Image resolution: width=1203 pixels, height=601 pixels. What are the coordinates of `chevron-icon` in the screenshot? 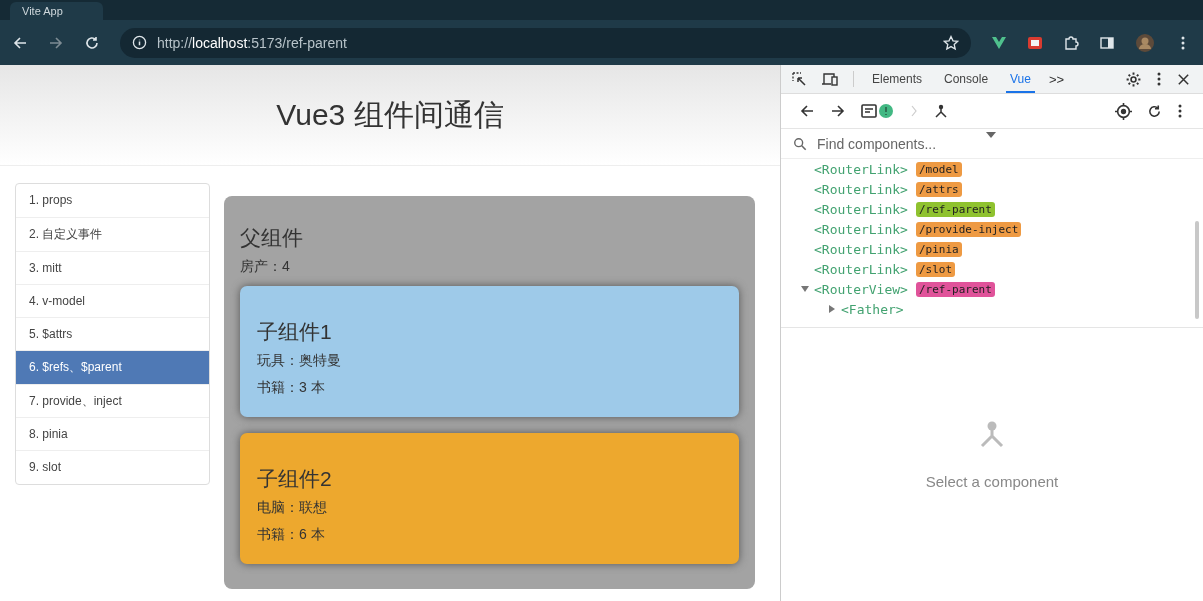 It's located at (914, 111).